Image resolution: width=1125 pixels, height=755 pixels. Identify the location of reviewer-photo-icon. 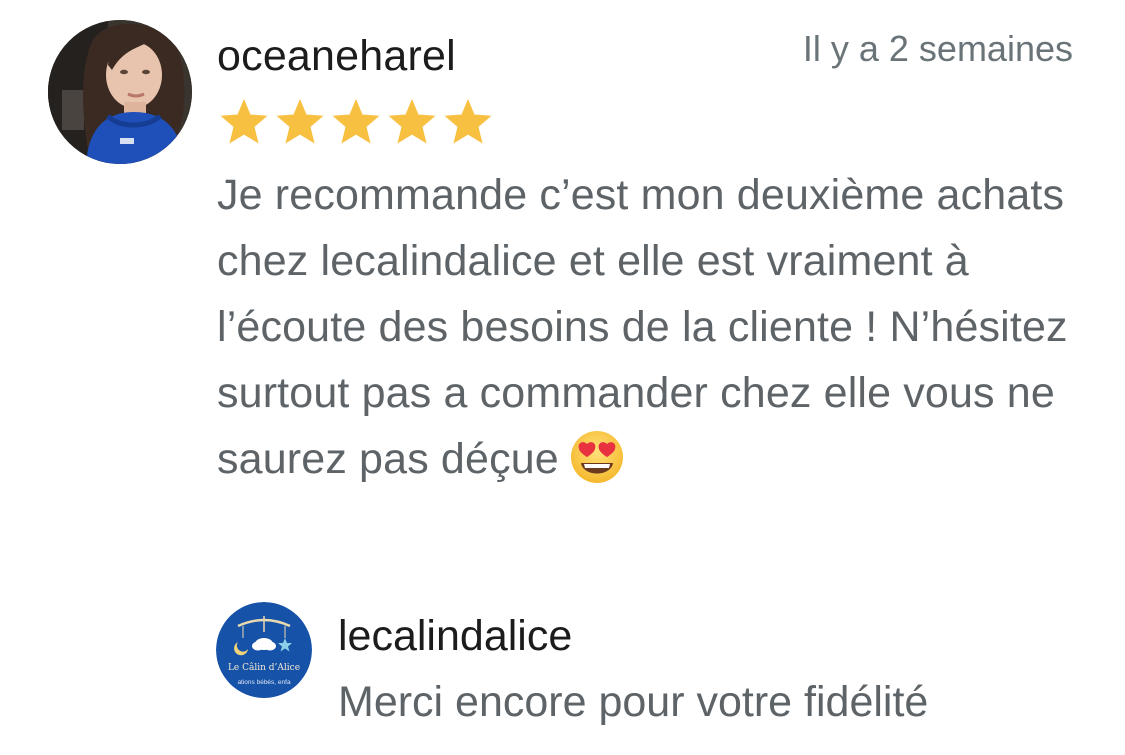
(120, 92).